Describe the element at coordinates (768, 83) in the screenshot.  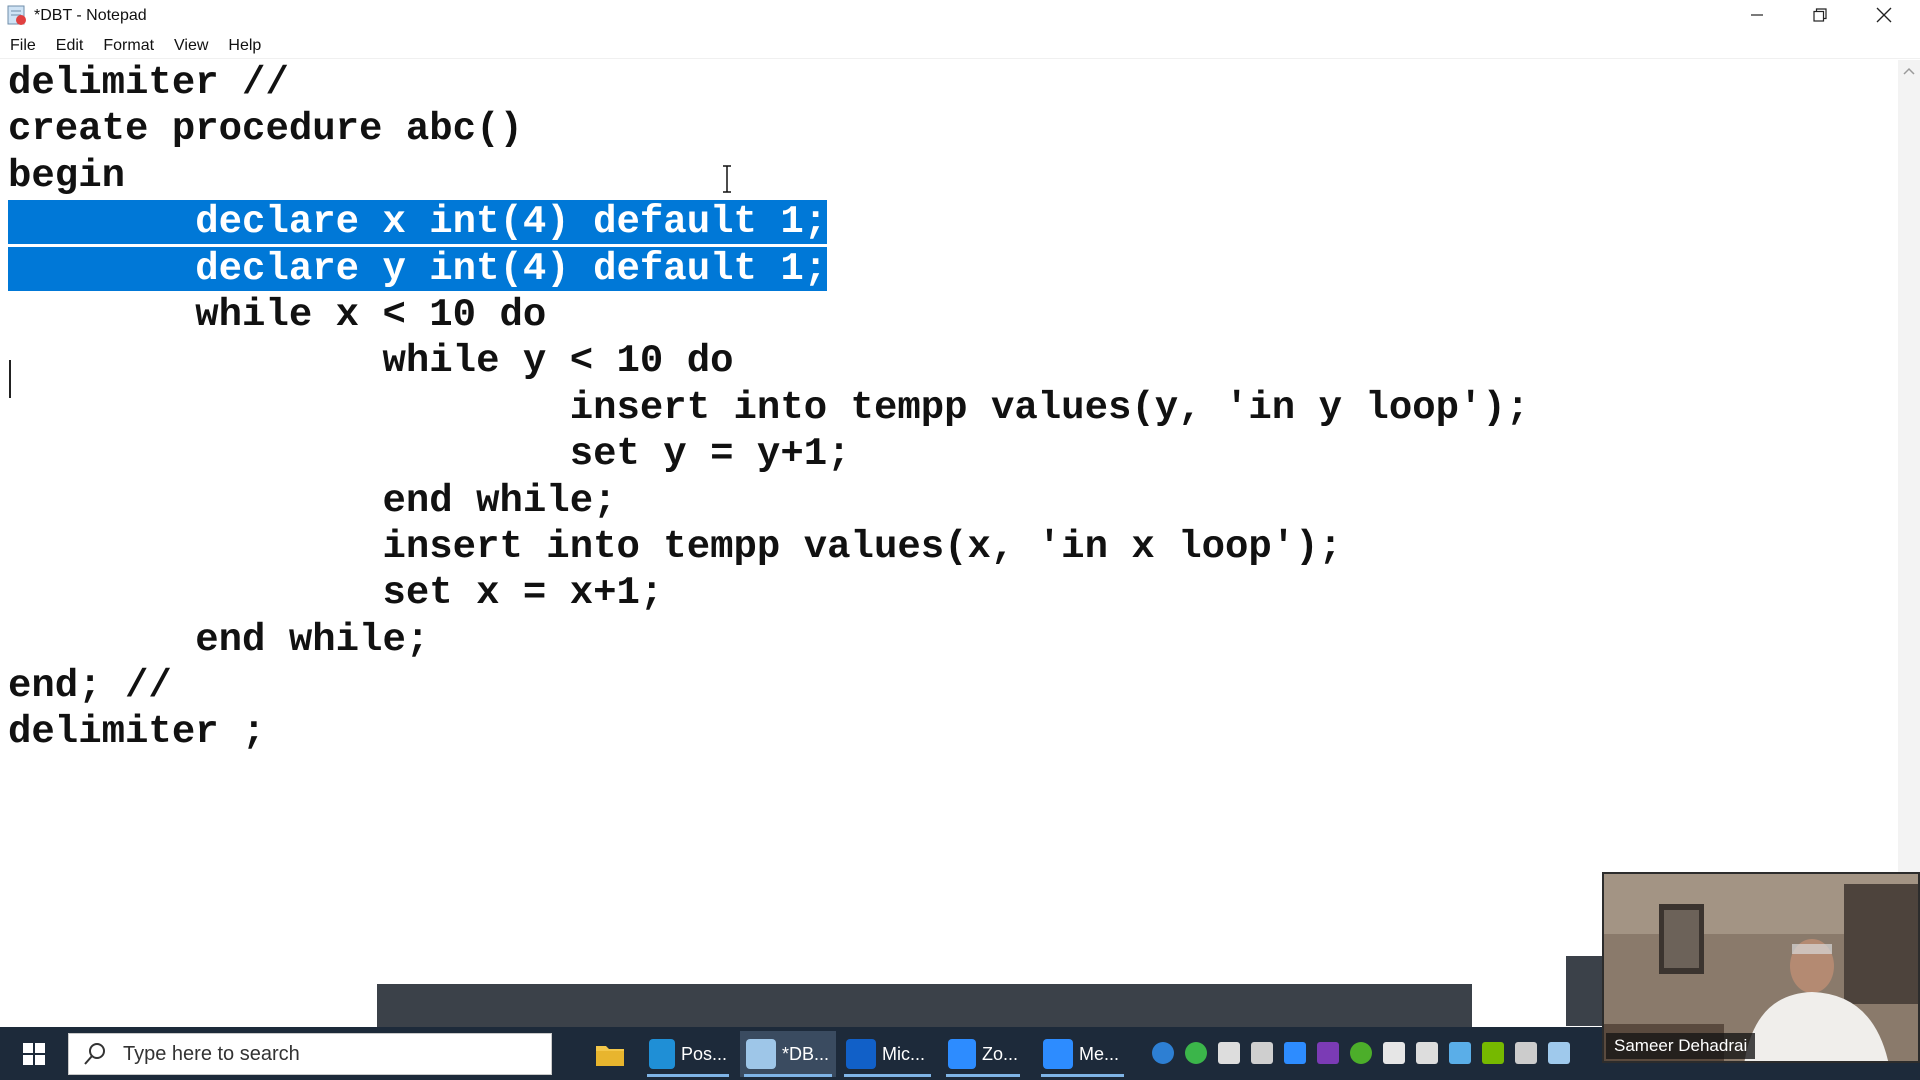
I see `code-line: delimiter //` at that location.